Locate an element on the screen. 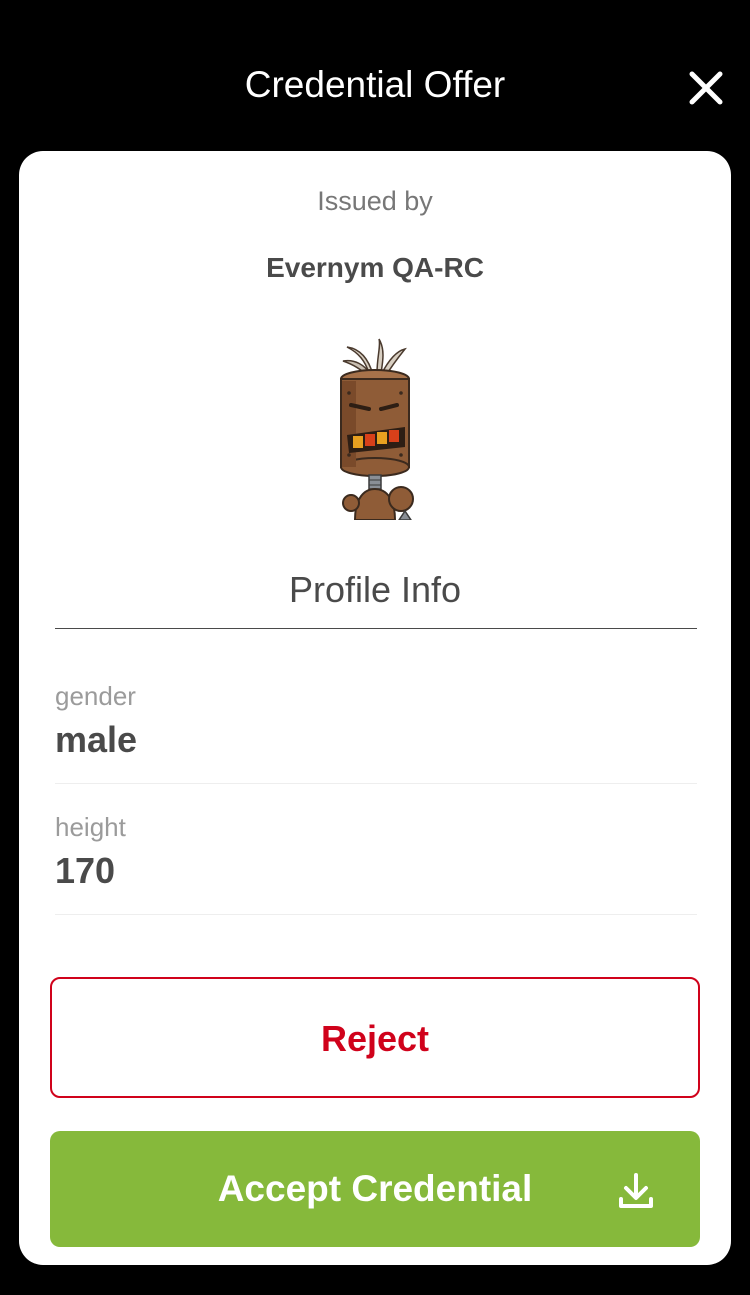 Image resolution: width=750 pixels, height=1295 pixels. attribute-value-height: 170 is located at coordinates (85, 870).